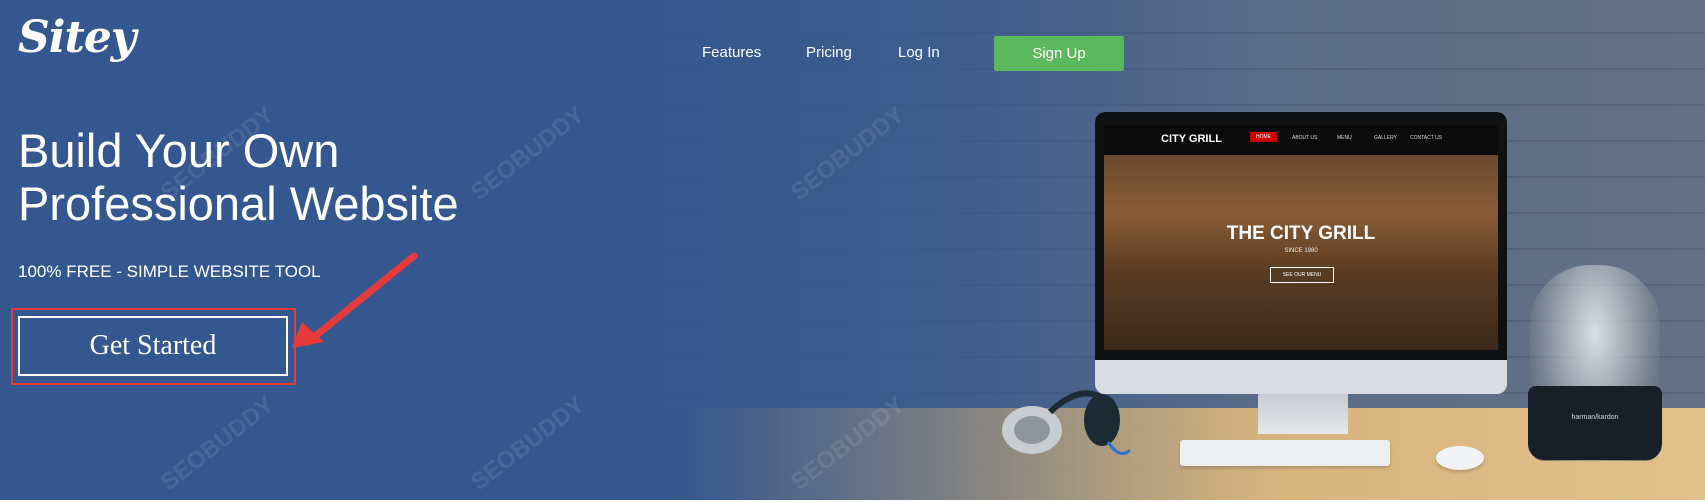 This screenshot has height=502, width=1705. I want to click on speaker-brand-label: harman/kardon, so click(1595, 417).